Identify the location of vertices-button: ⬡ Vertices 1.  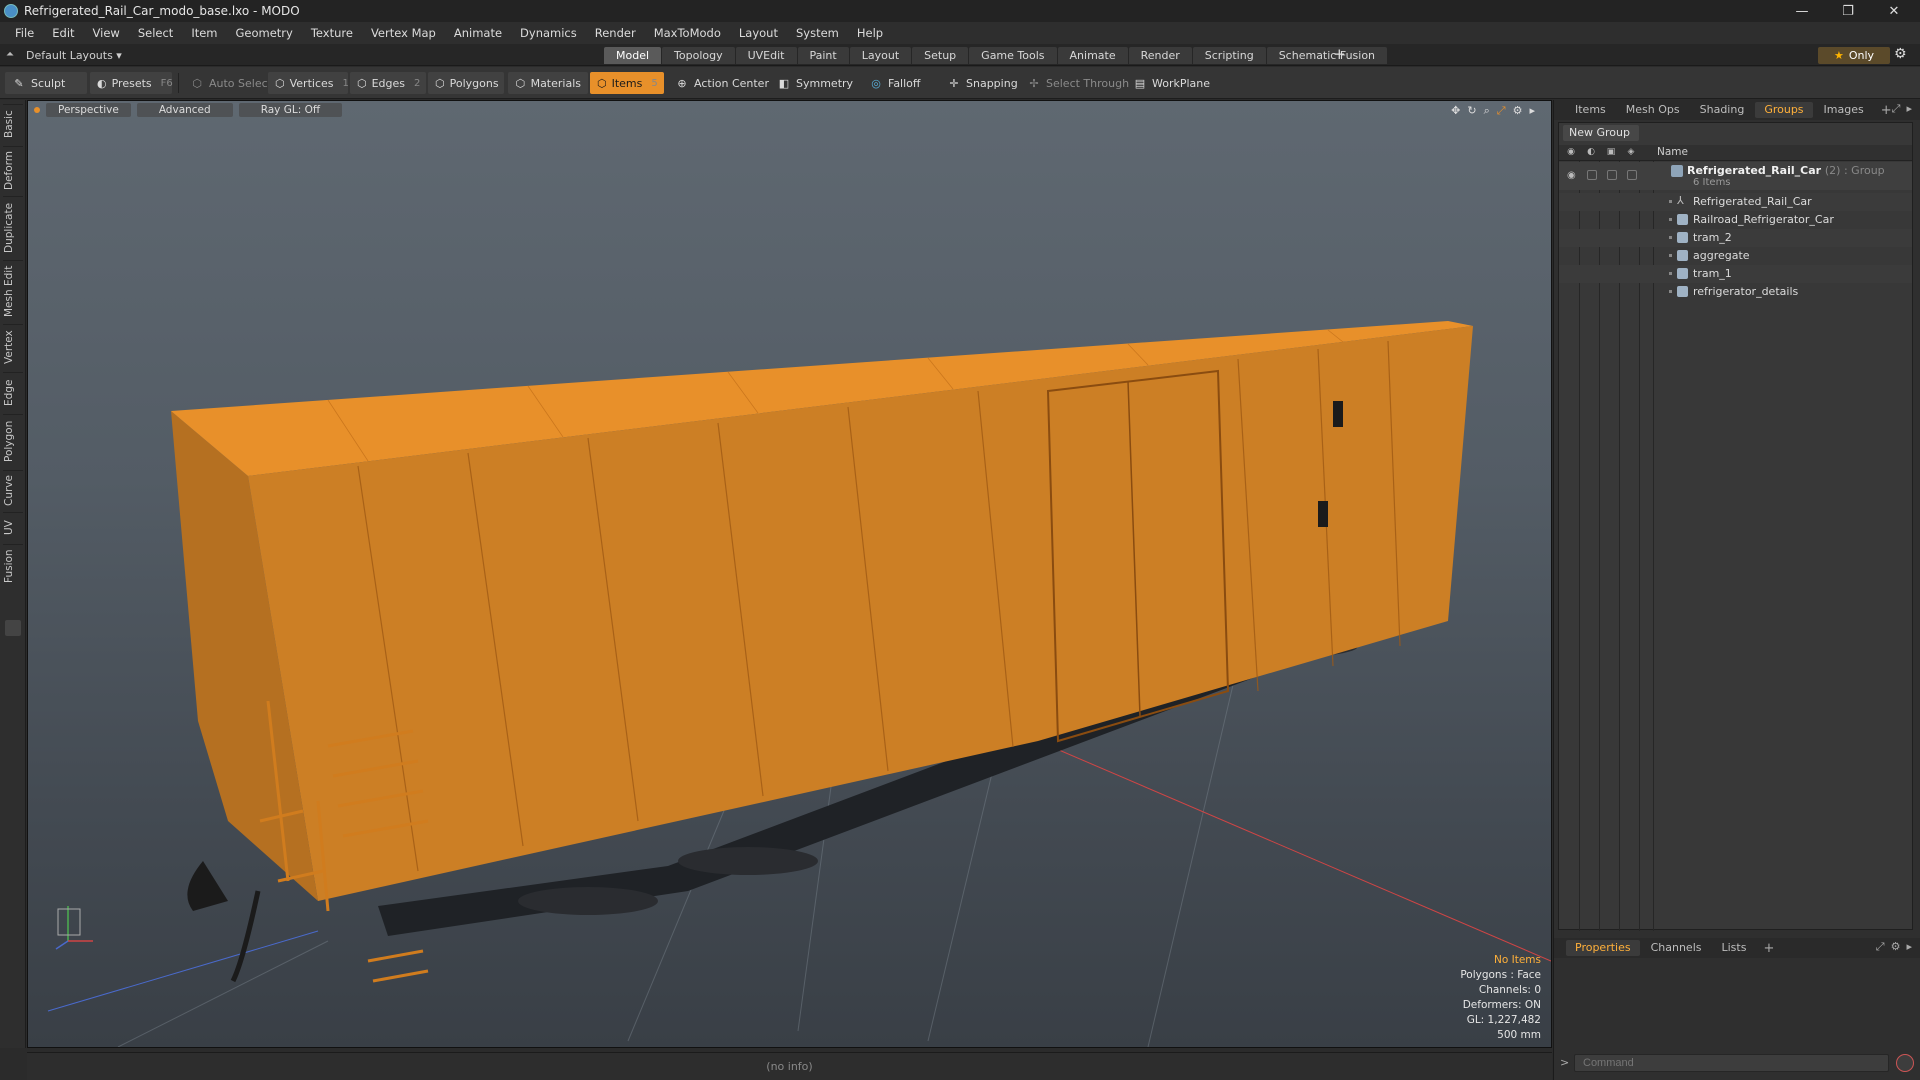
(308, 83).